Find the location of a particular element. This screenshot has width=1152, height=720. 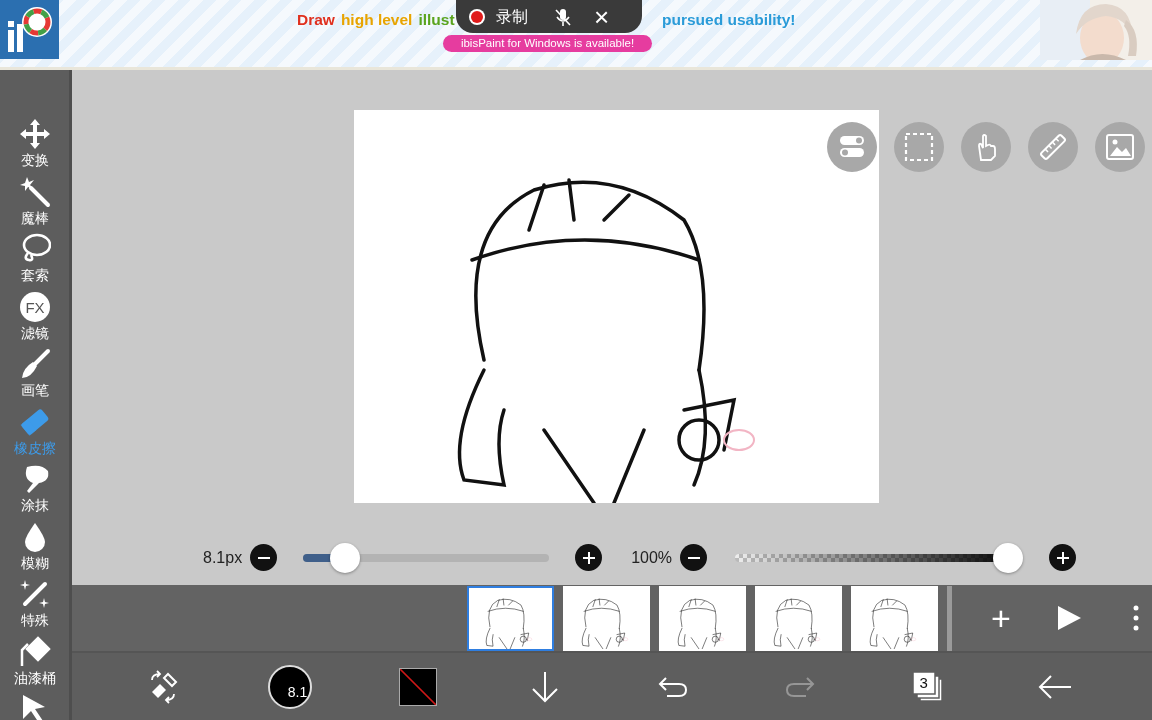

tool-button: 模糊 is located at coordinates (34, 549).